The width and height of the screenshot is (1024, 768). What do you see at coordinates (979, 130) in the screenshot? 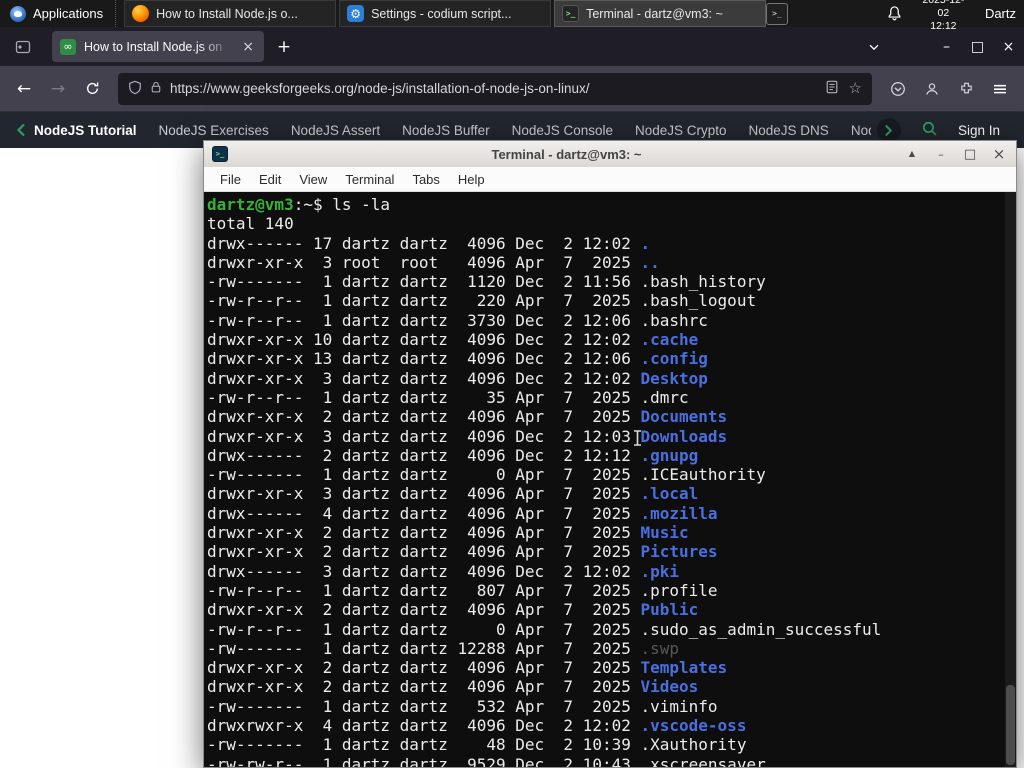
I see `sign-in-button: Sign In` at bounding box center [979, 130].